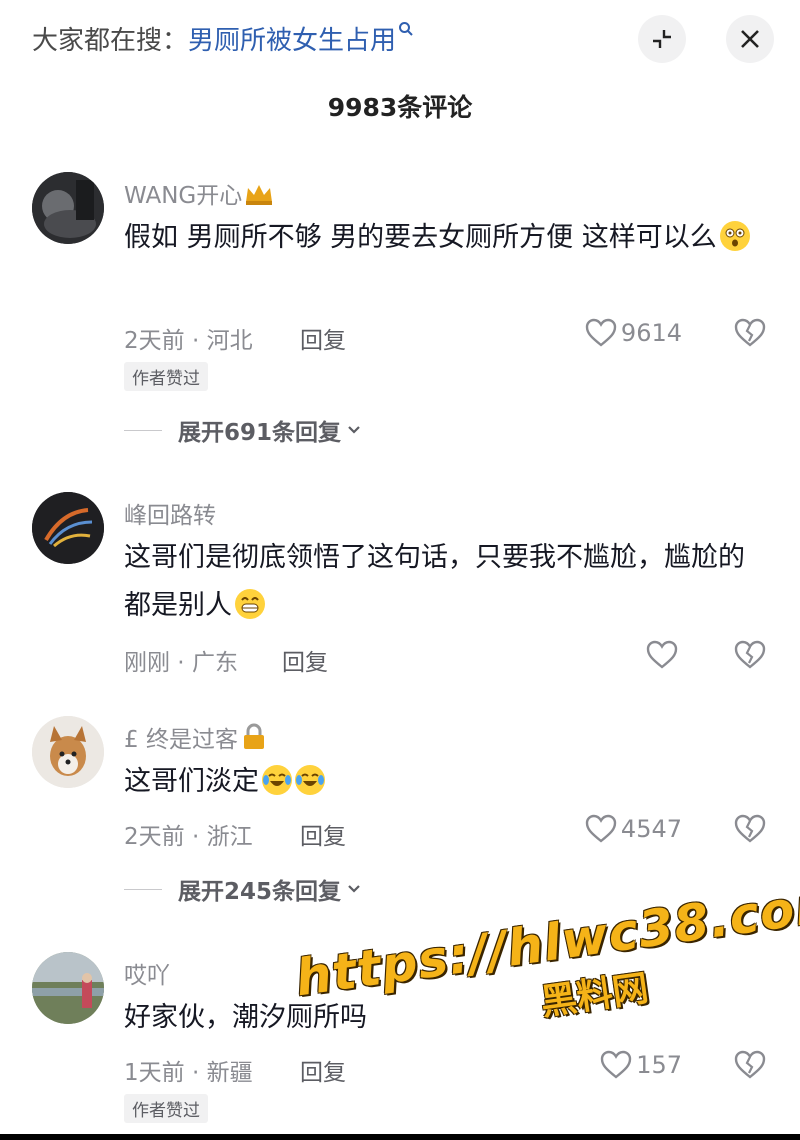 This screenshot has width=800, height=1140. Describe the element at coordinates (199, 193) in the screenshot. I see `comment-username: WANG开心` at that location.